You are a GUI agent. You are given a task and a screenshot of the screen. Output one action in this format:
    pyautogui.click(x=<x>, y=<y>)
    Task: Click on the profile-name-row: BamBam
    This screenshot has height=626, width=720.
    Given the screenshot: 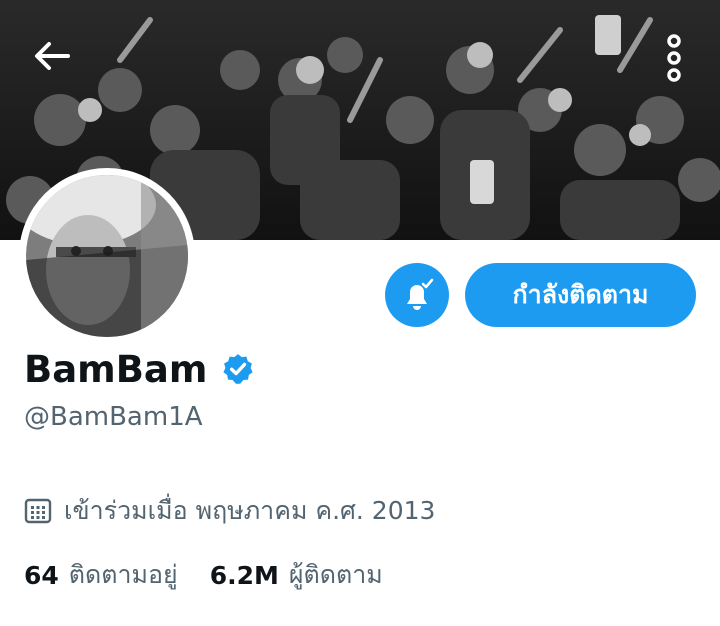 What is the action you would take?
    pyautogui.click(x=139, y=369)
    